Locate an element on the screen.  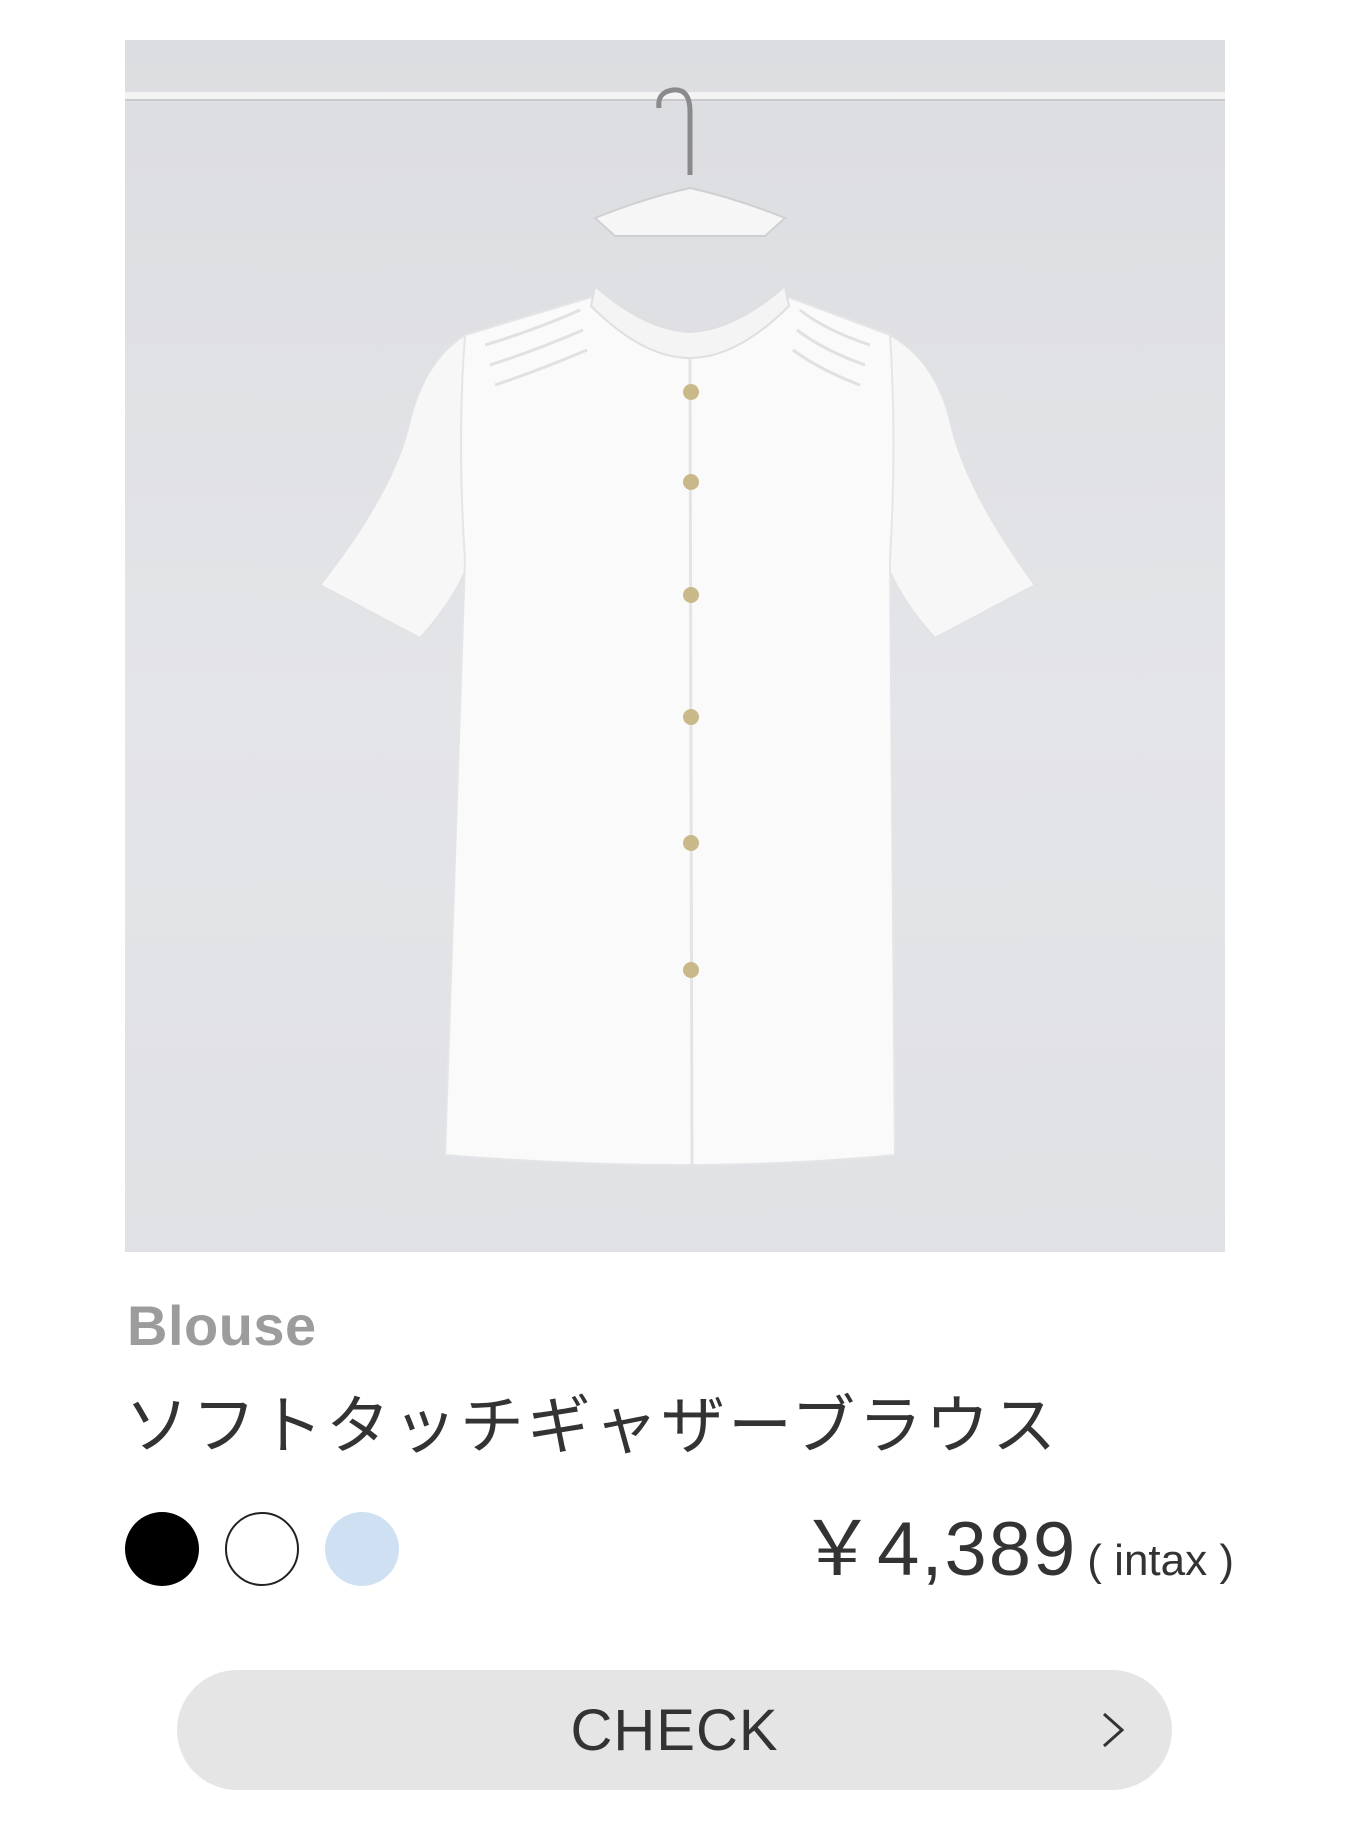
color-swatch-black is located at coordinates (162, 1549).